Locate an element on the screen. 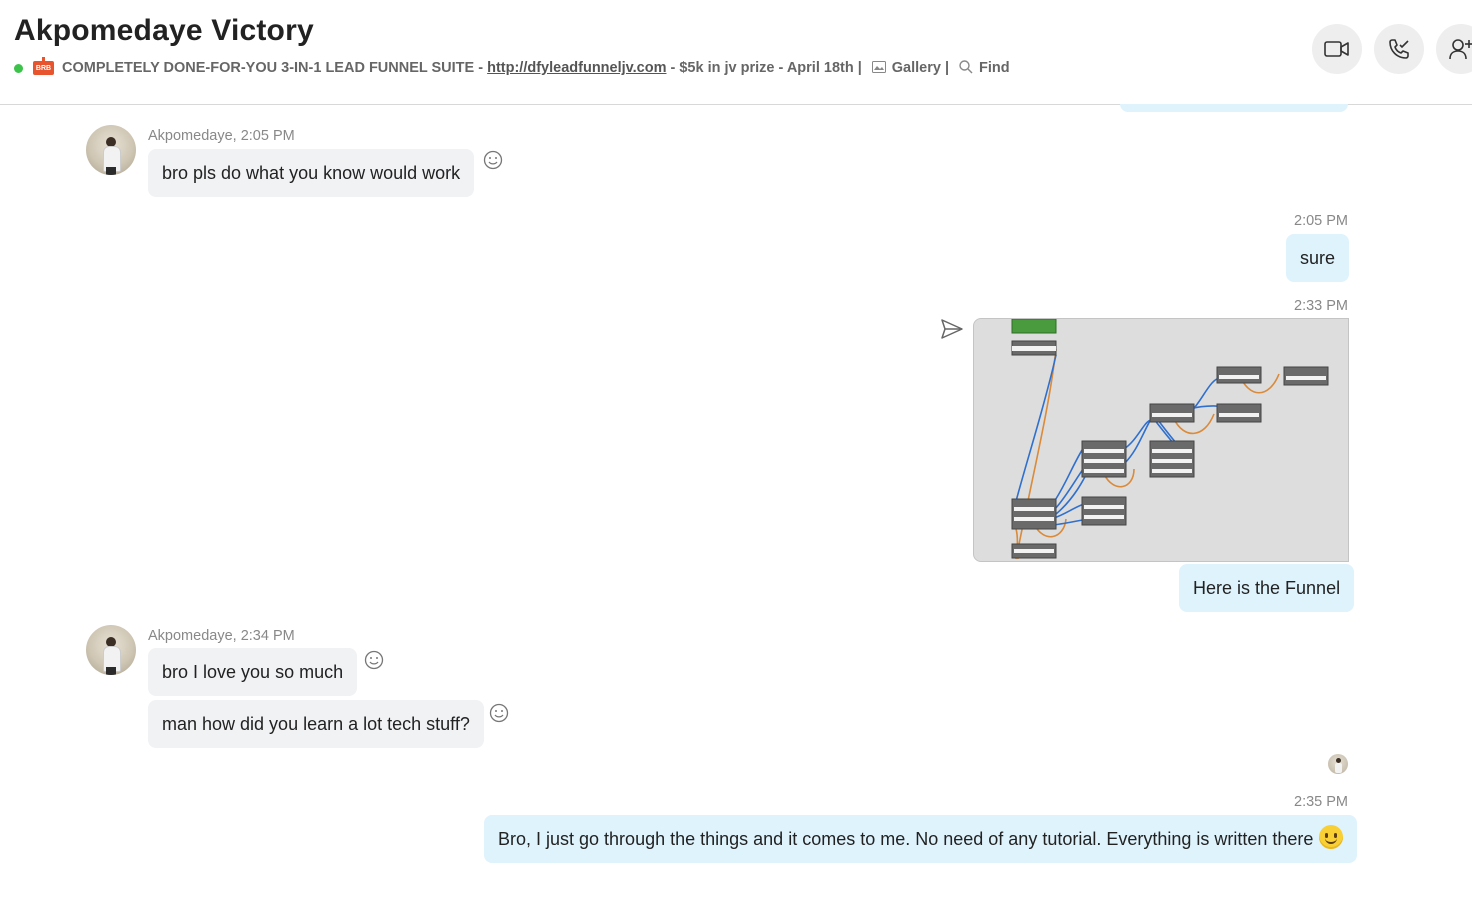 This screenshot has height=898, width=1472. audio-call-button is located at coordinates (1399, 49).